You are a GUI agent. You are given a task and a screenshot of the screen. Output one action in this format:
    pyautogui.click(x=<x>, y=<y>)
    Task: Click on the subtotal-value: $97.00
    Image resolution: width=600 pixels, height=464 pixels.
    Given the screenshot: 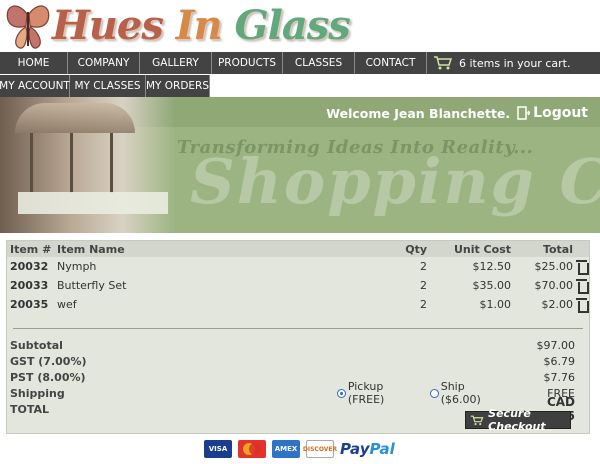 What is the action you would take?
    pyautogui.click(x=556, y=345)
    